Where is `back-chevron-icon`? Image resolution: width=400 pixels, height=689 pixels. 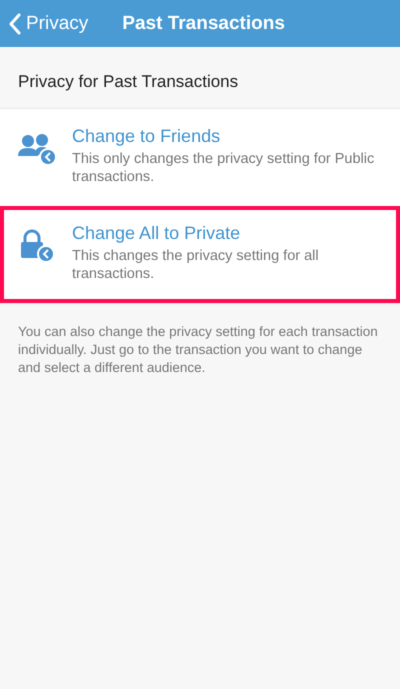
back-chevron-icon is located at coordinates (15, 23).